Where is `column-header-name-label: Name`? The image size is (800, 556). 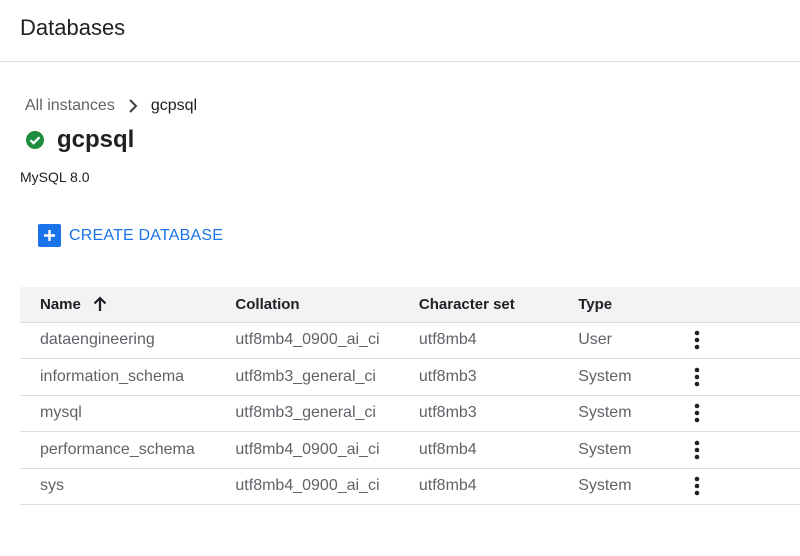
column-header-name-label: Name is located at coordinates (60, 304).